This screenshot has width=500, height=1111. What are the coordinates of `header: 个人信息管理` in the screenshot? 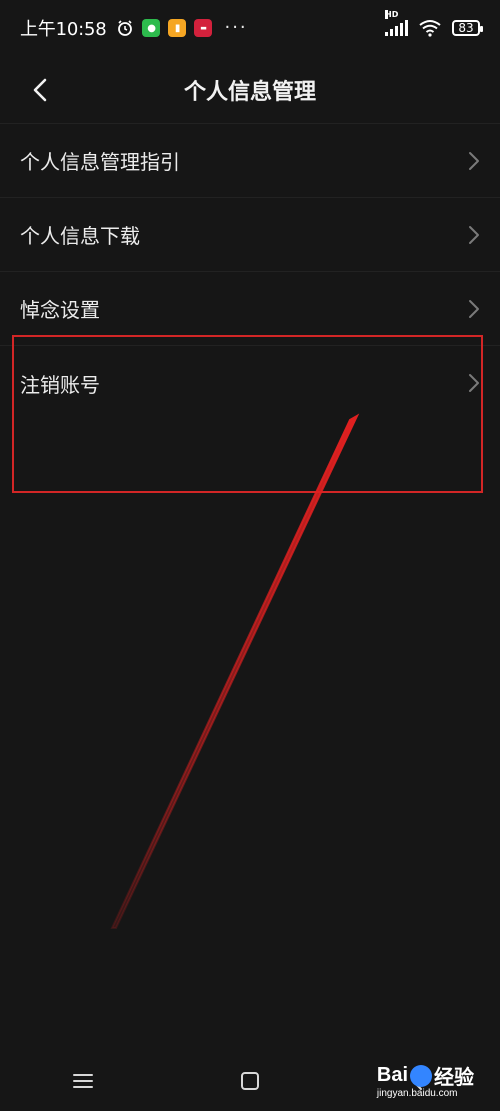 It's located at (250, 90).